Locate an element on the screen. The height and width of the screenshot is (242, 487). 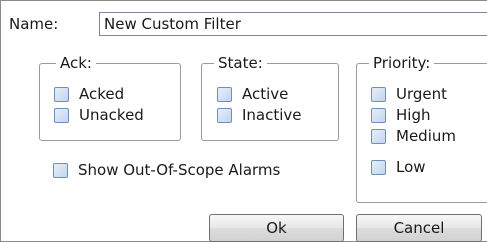
priority-option-high: High is located at coordinates (400, 115).